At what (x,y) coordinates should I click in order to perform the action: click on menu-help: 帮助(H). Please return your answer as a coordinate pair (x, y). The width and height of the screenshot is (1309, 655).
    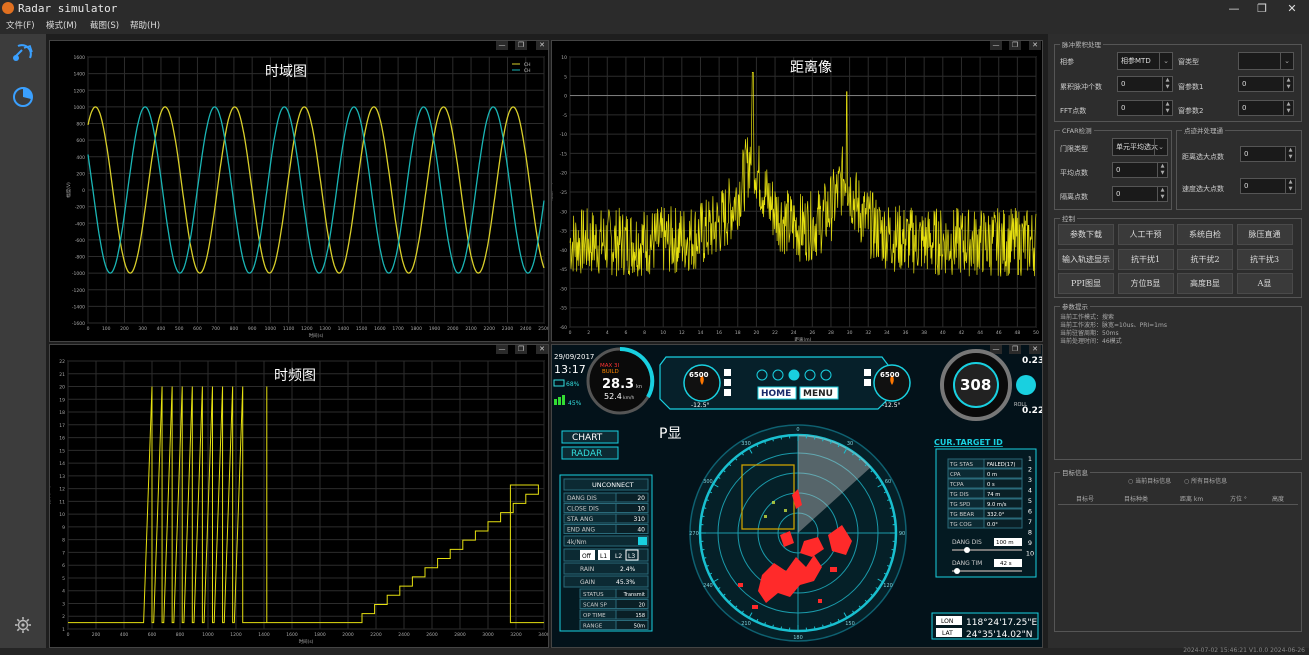
    Looking at the image, I should click on (145, 25).